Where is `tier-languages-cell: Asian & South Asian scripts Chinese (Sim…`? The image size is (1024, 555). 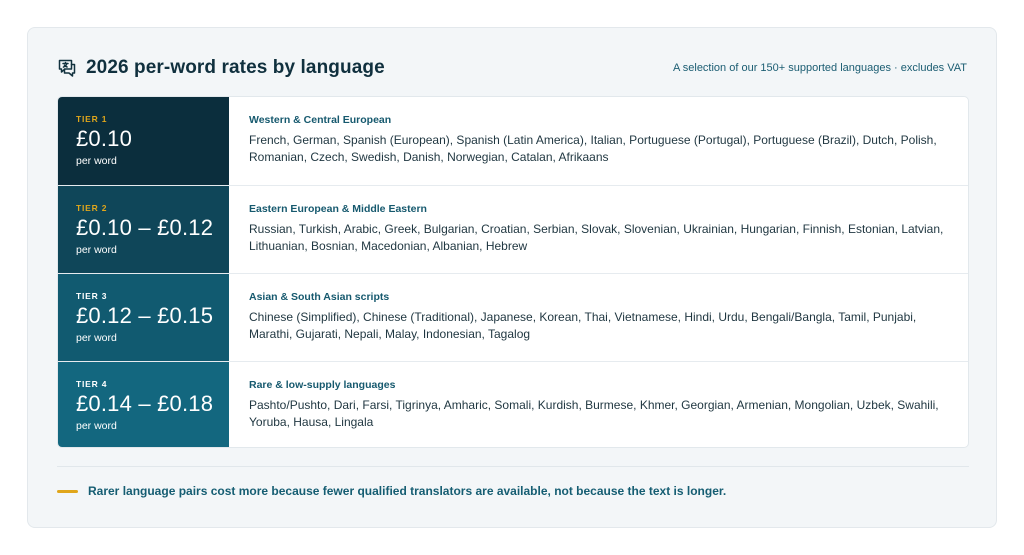
tier-languages-cell: Asian & South Asian scripts Chinese (Sim… is located at coordinates (598, 317).